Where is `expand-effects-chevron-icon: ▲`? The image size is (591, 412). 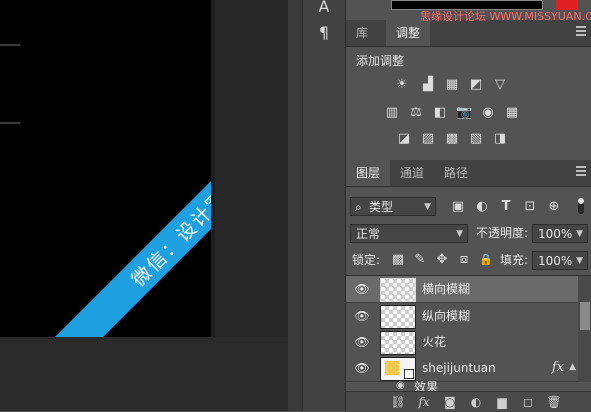 expand-effects-chevron-icon: ▲ is located at coordinates (572, 367).